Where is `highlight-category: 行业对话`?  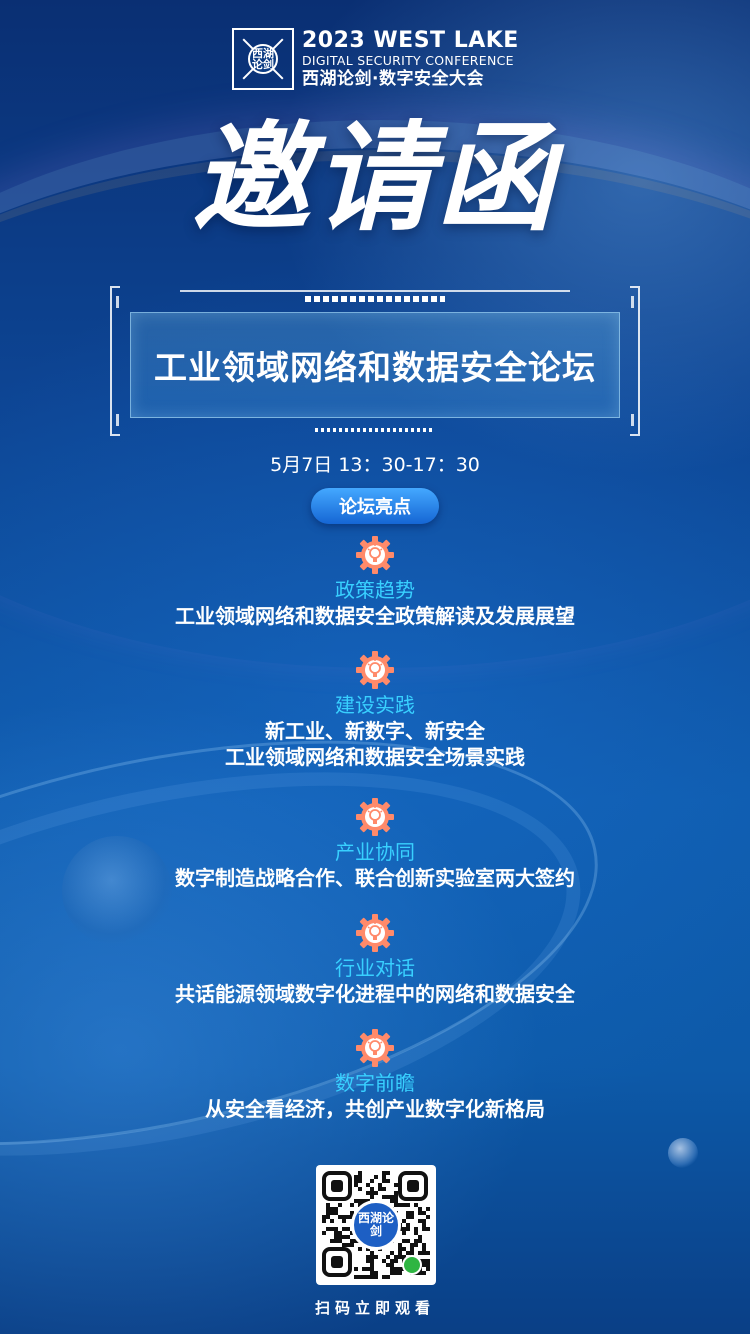
highlight-category: 行业对话 is located at coordinates (375, 968).